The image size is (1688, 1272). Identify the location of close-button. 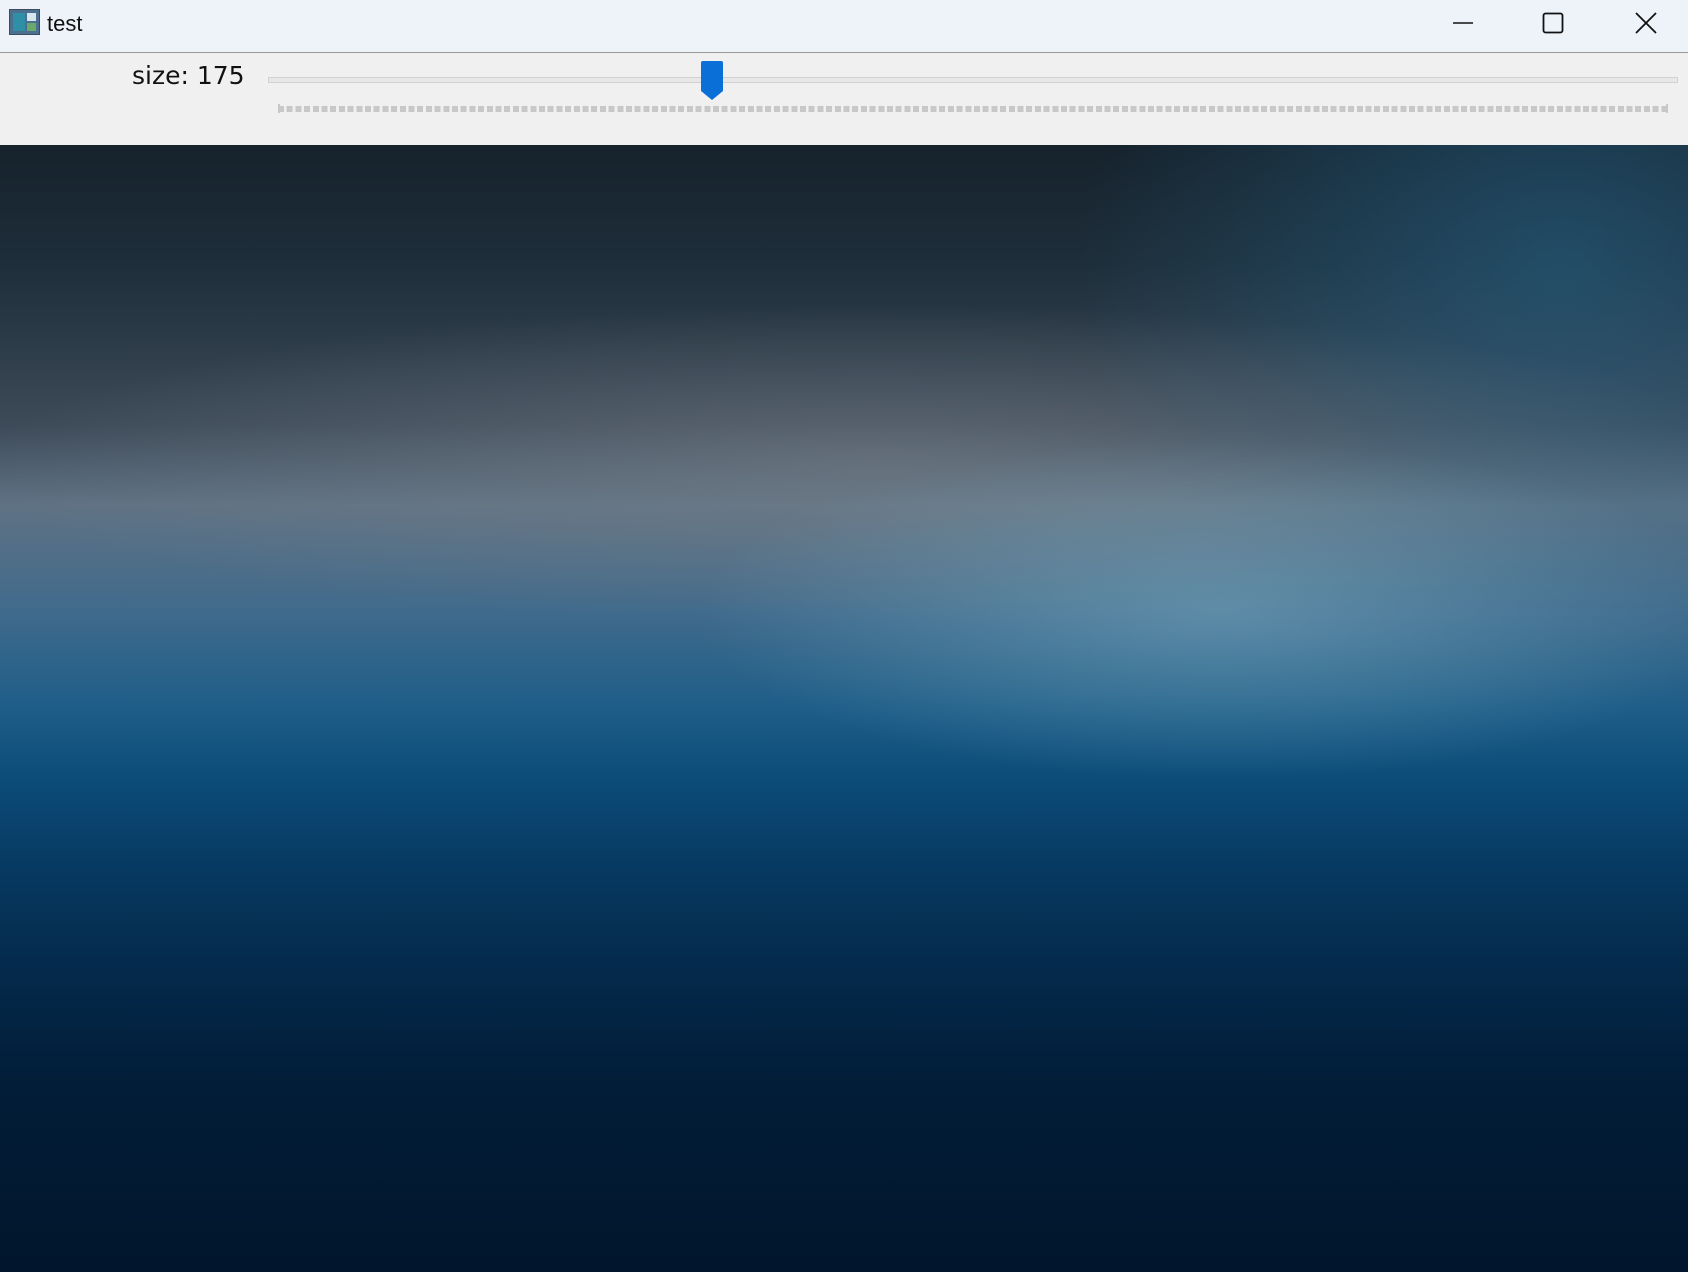
(1644, 23).